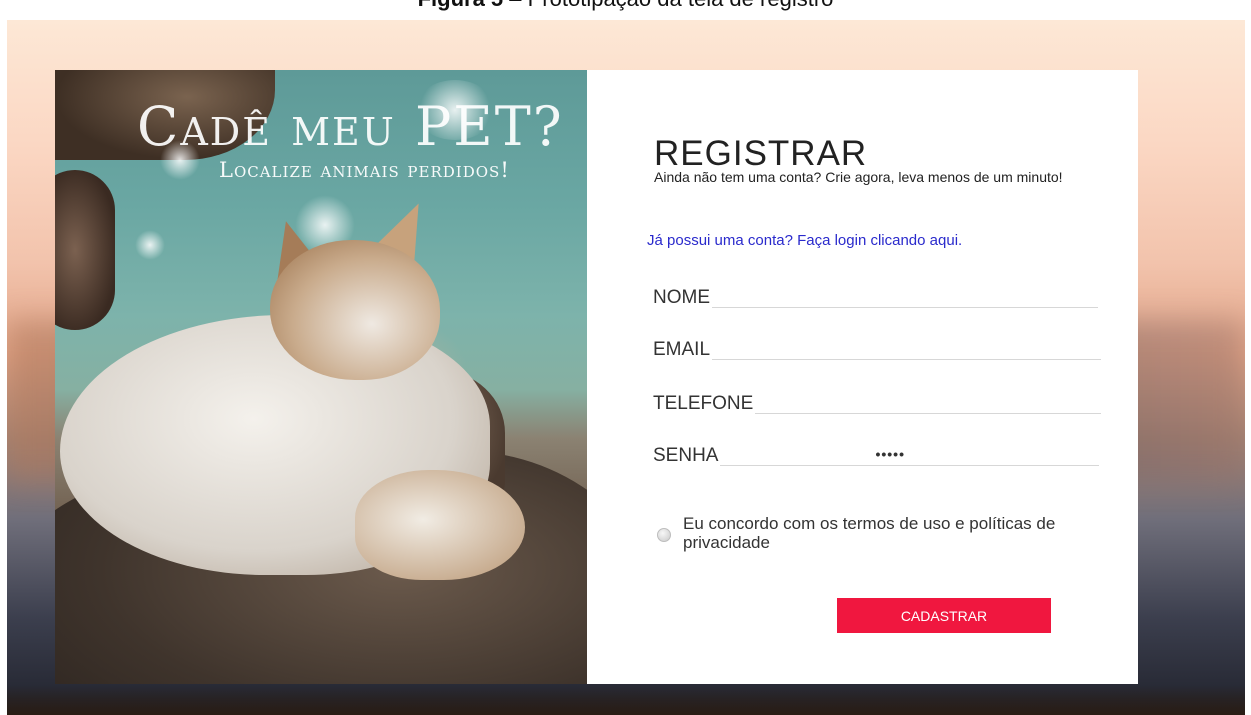 The width and height of the screenshot is (1251, 715). I want to click on password-field: SENHA, so click(876, 454).